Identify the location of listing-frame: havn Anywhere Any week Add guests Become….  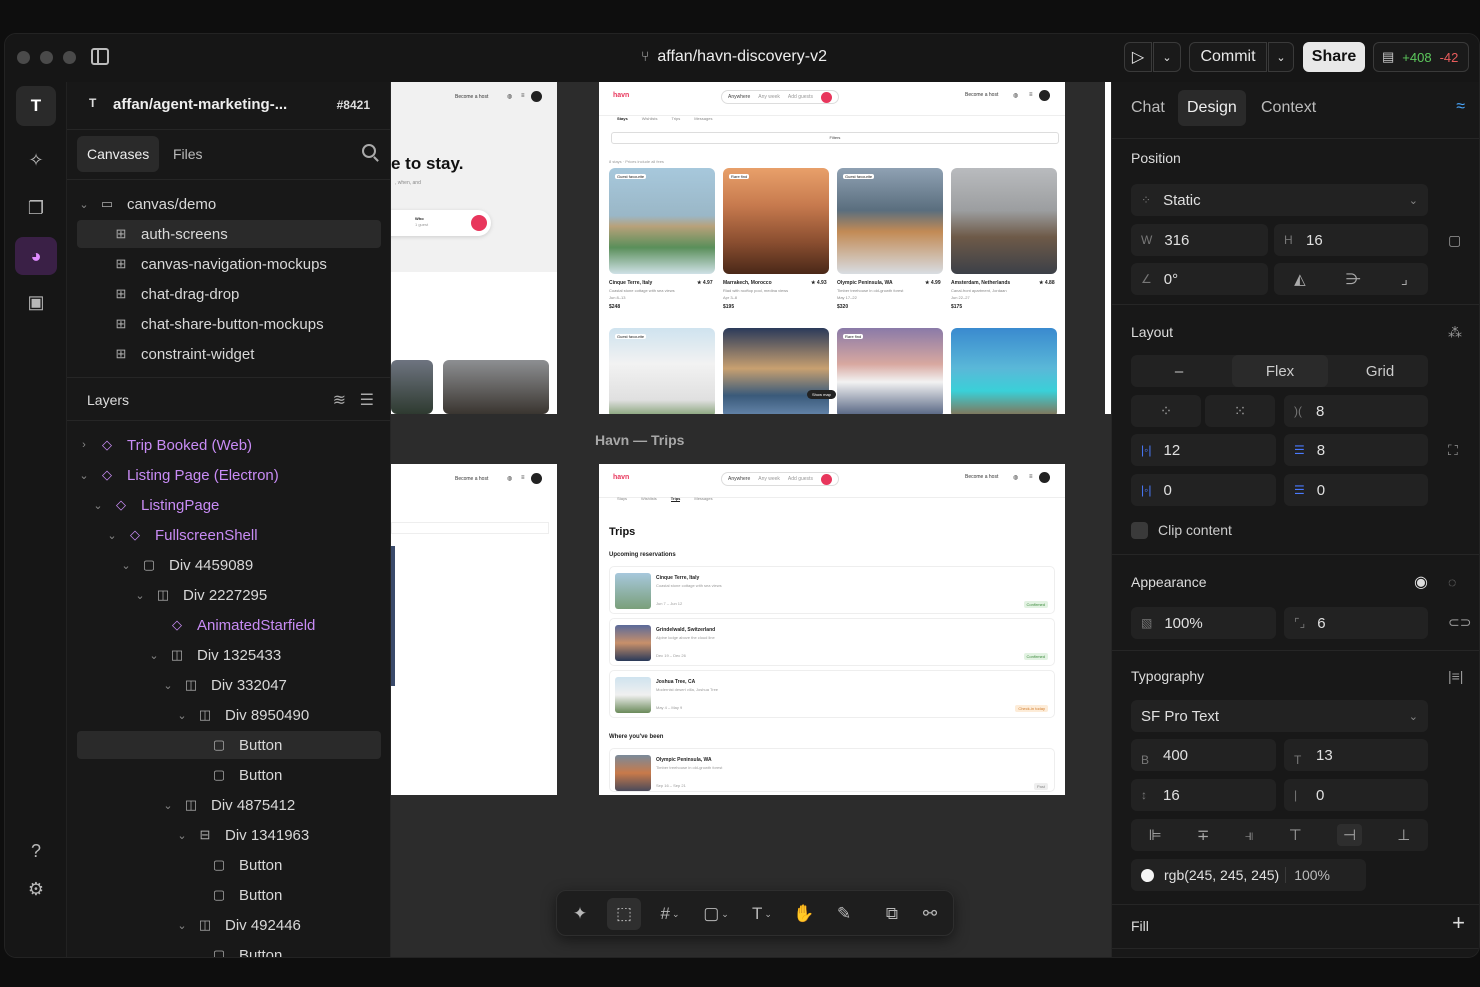
(832, 248).